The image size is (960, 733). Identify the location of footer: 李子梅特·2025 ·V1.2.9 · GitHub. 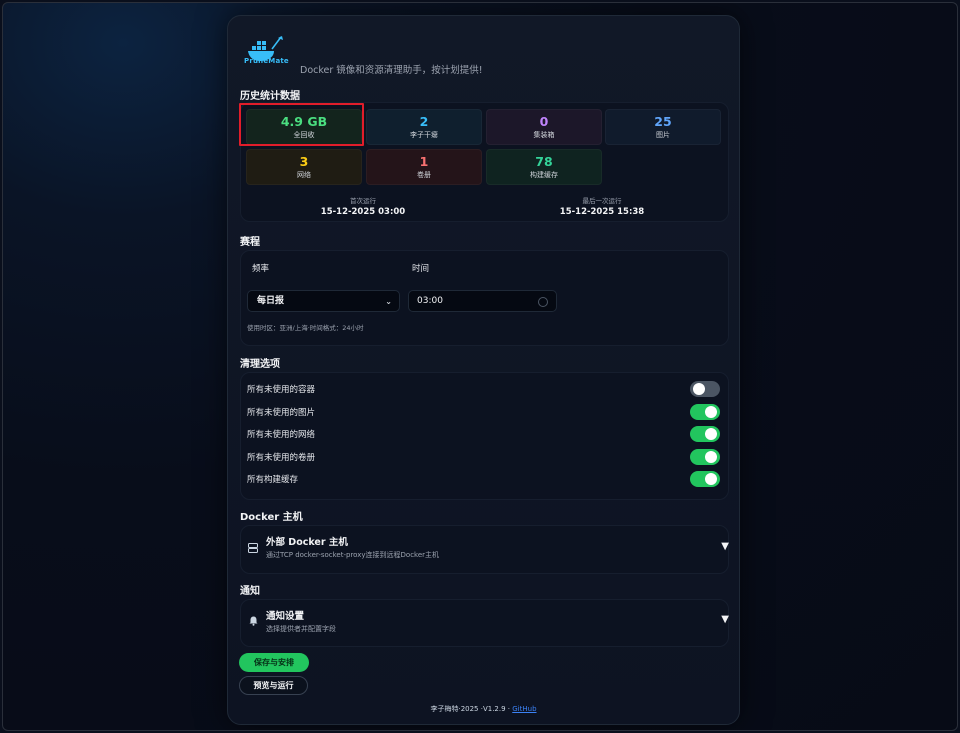
(483, 709).